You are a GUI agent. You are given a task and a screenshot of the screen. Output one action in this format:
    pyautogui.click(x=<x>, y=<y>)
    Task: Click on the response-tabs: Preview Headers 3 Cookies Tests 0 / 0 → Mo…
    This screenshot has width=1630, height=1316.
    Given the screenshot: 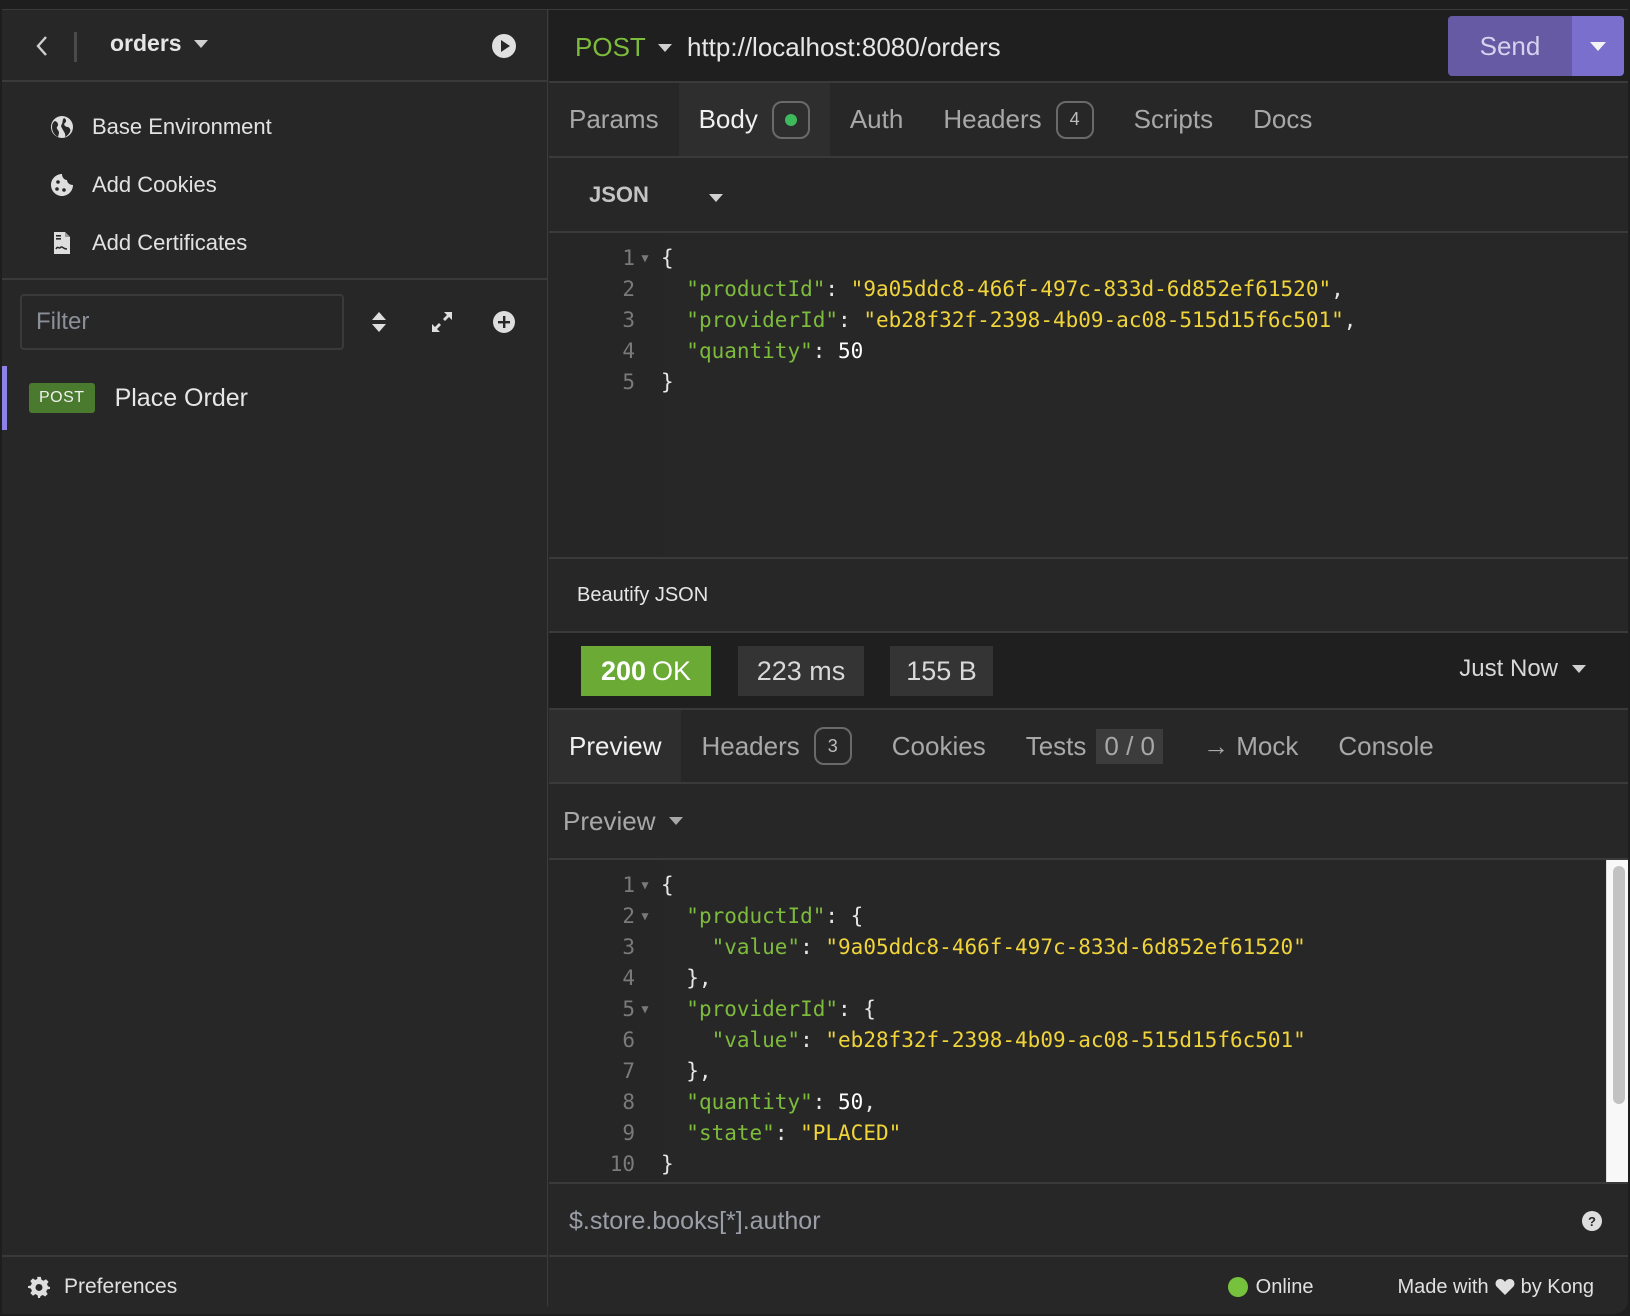 What is the action you would take?
    pyautogui.click(x=1088, y=747)
    